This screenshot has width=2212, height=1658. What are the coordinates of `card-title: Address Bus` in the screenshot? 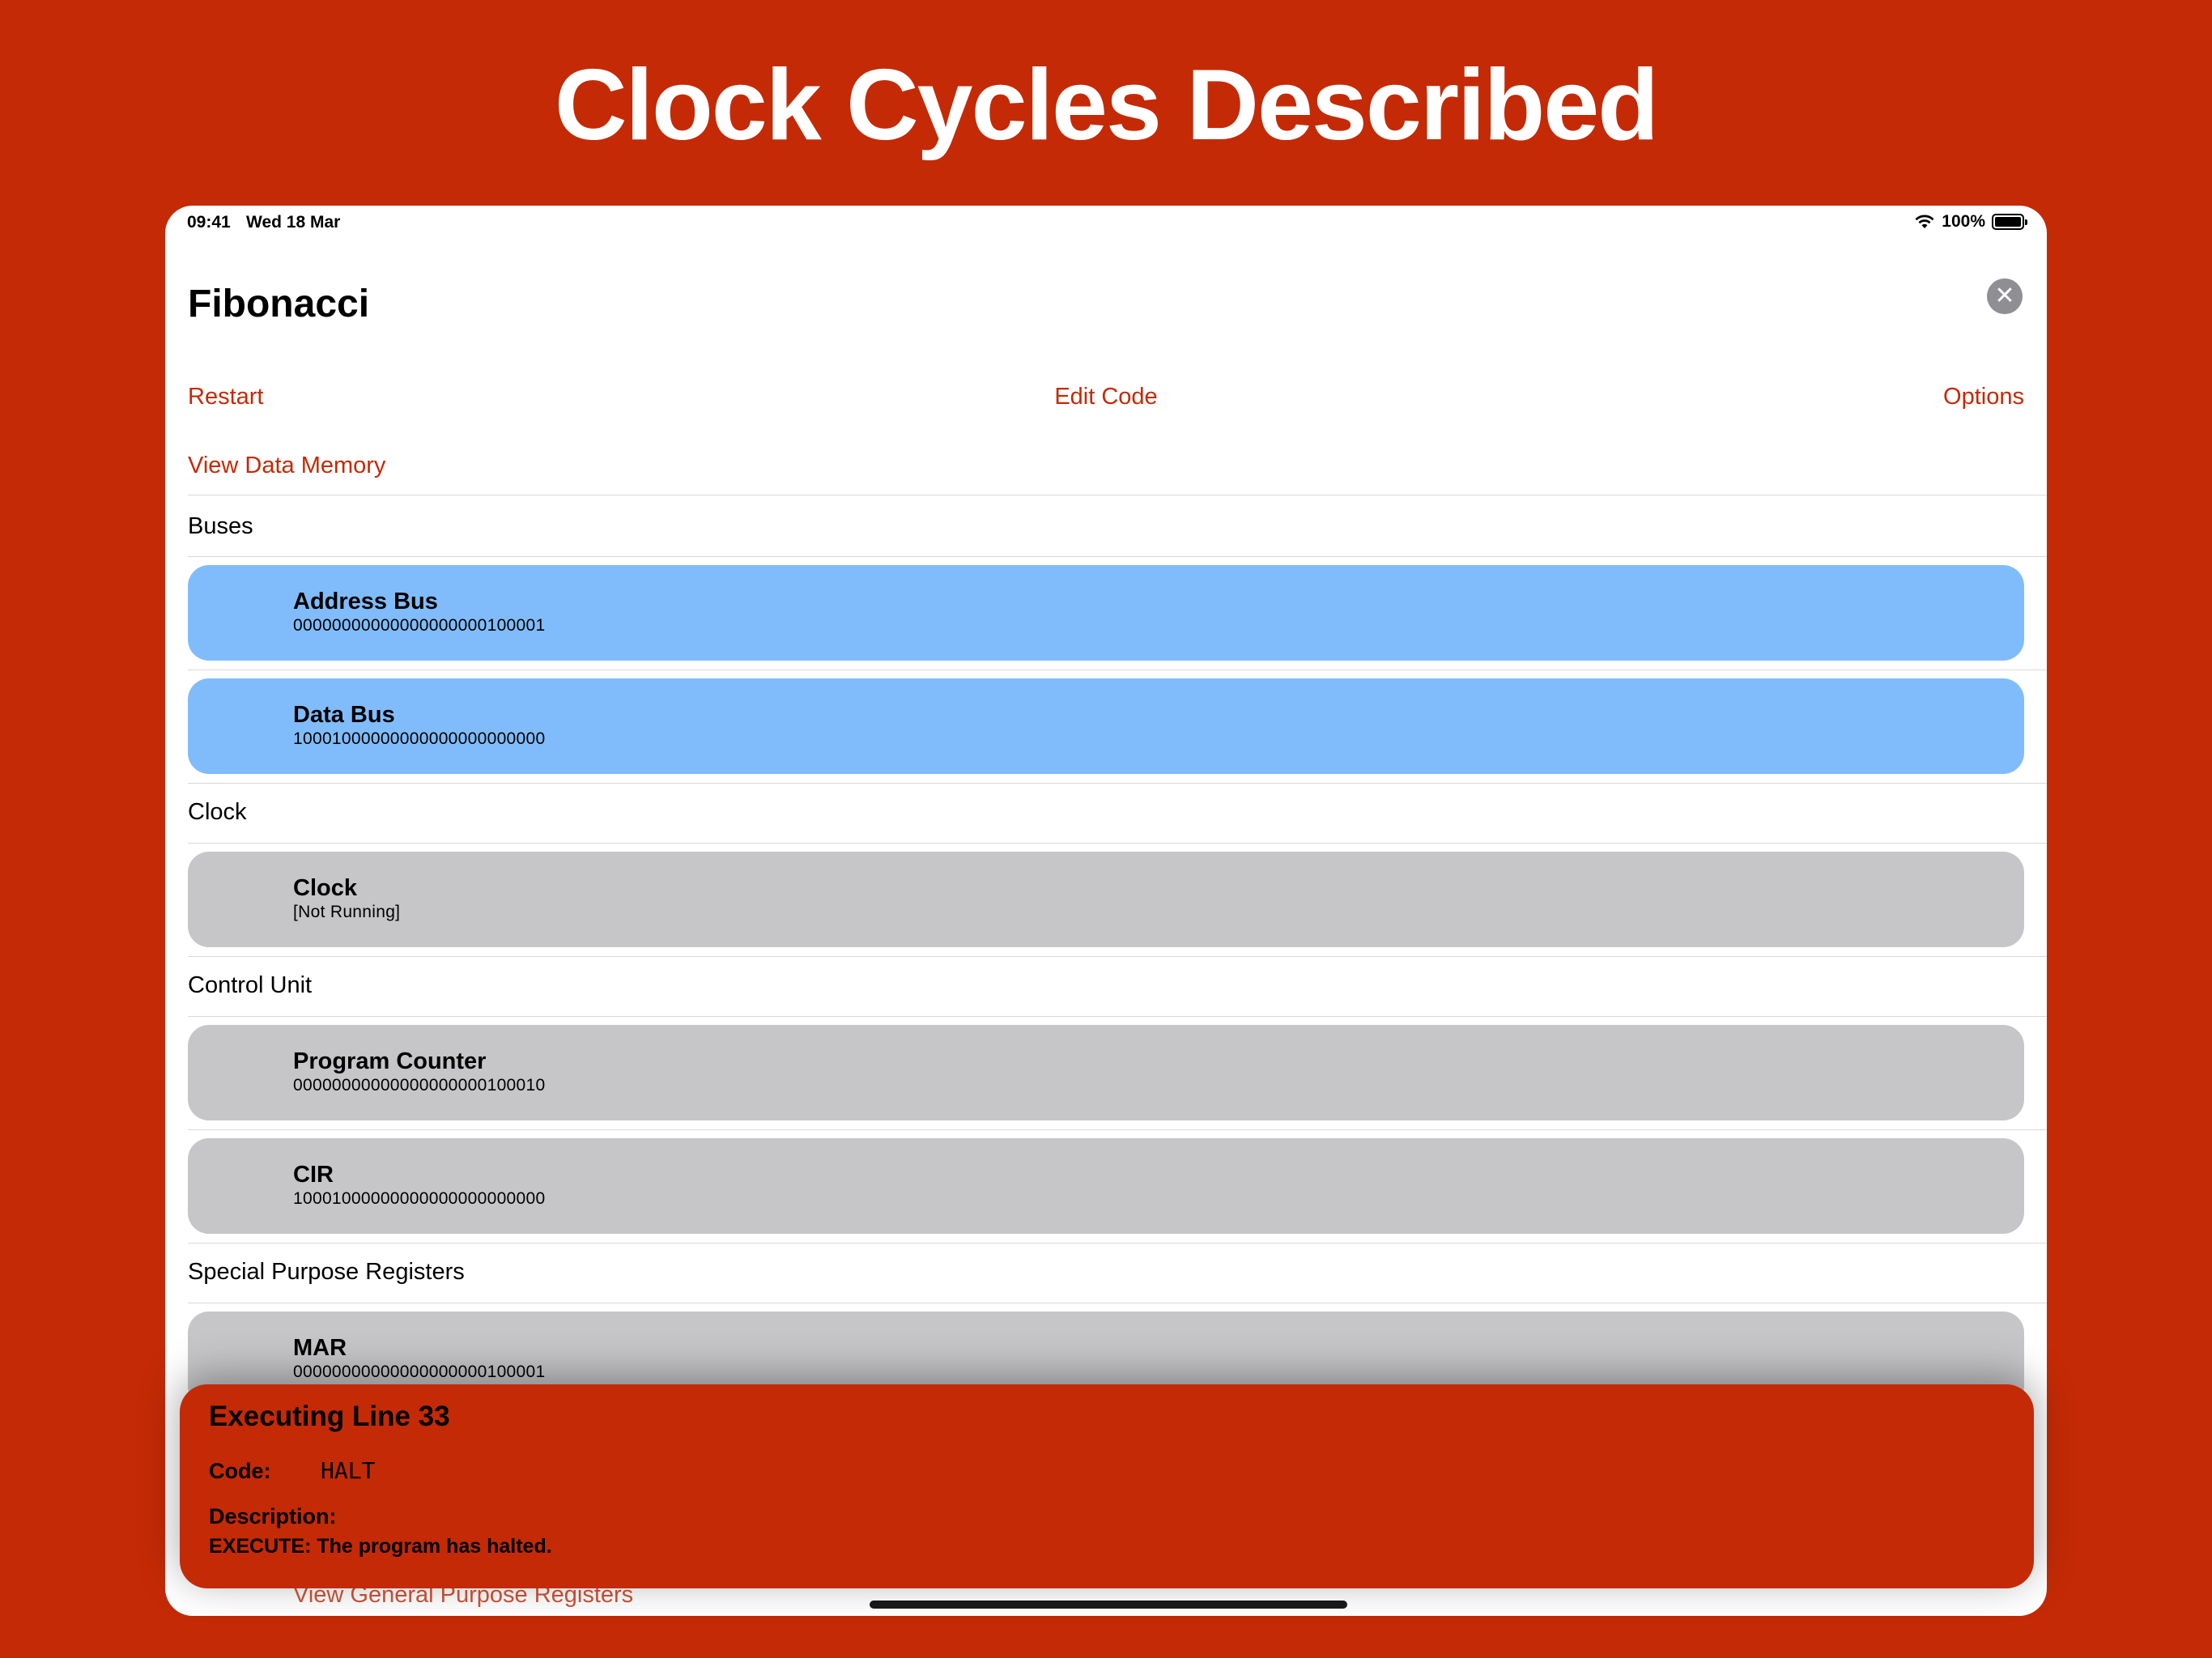 It's located at (366, 601).